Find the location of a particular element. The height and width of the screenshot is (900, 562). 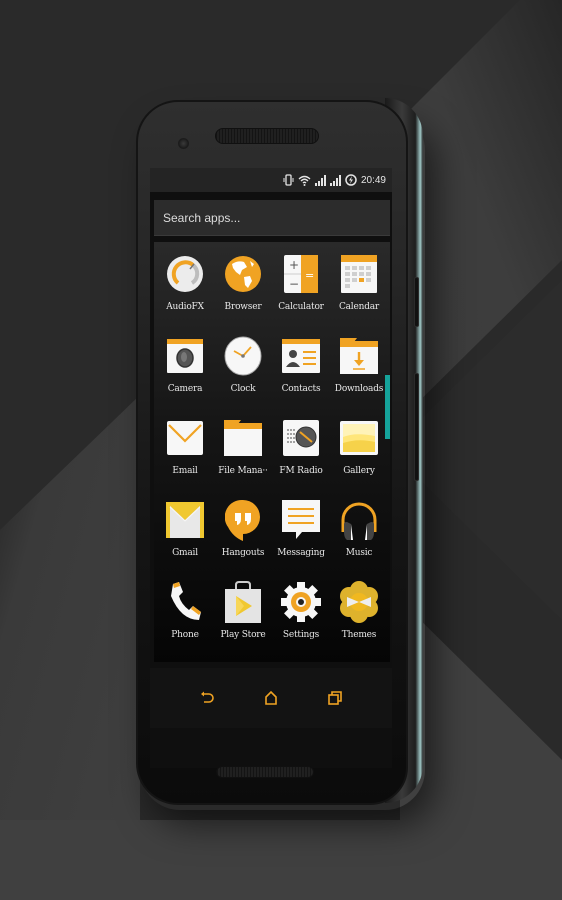

app-phone: Phone is located at coordinates (185, 617).